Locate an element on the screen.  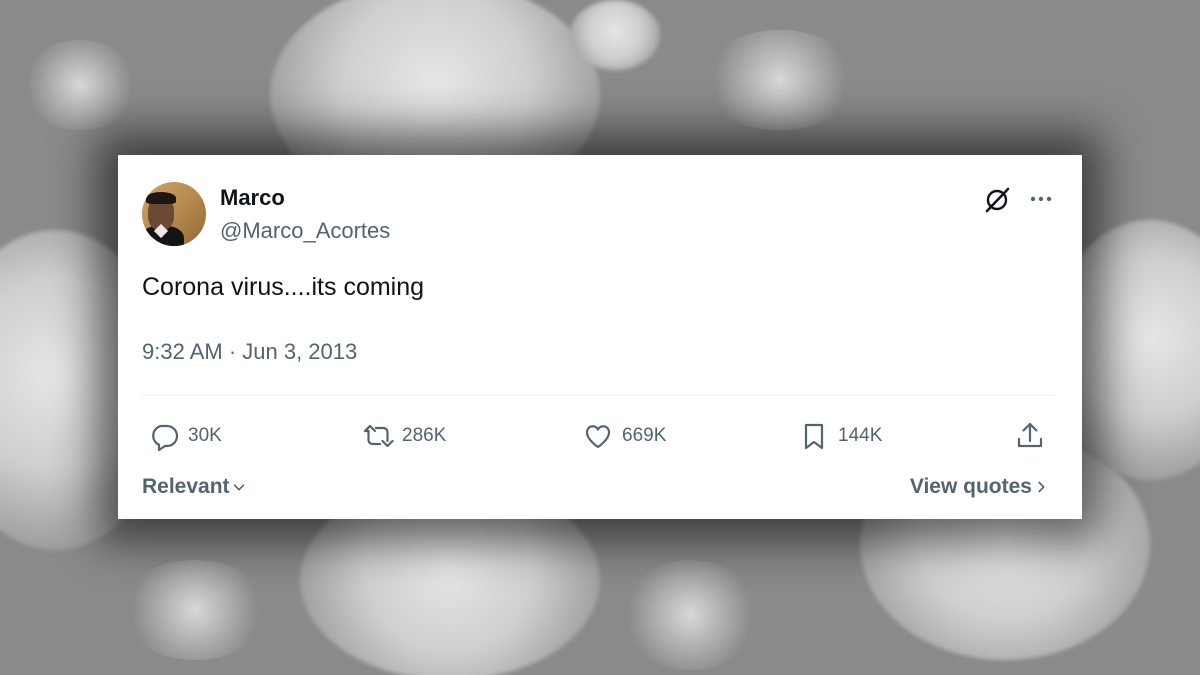
author-name: Marco is located at coordinates (252, 198).